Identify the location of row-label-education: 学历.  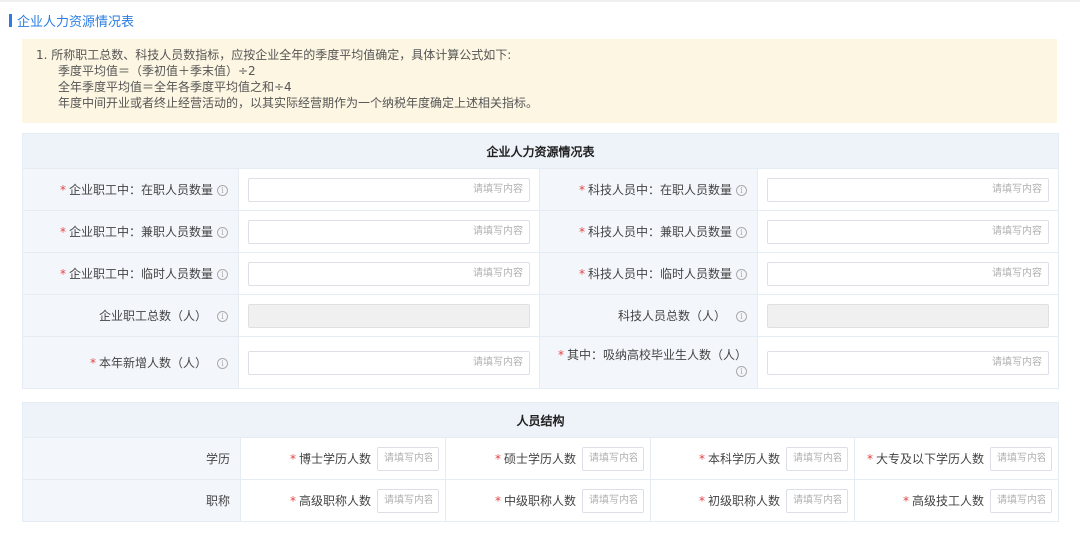
(131, 458).